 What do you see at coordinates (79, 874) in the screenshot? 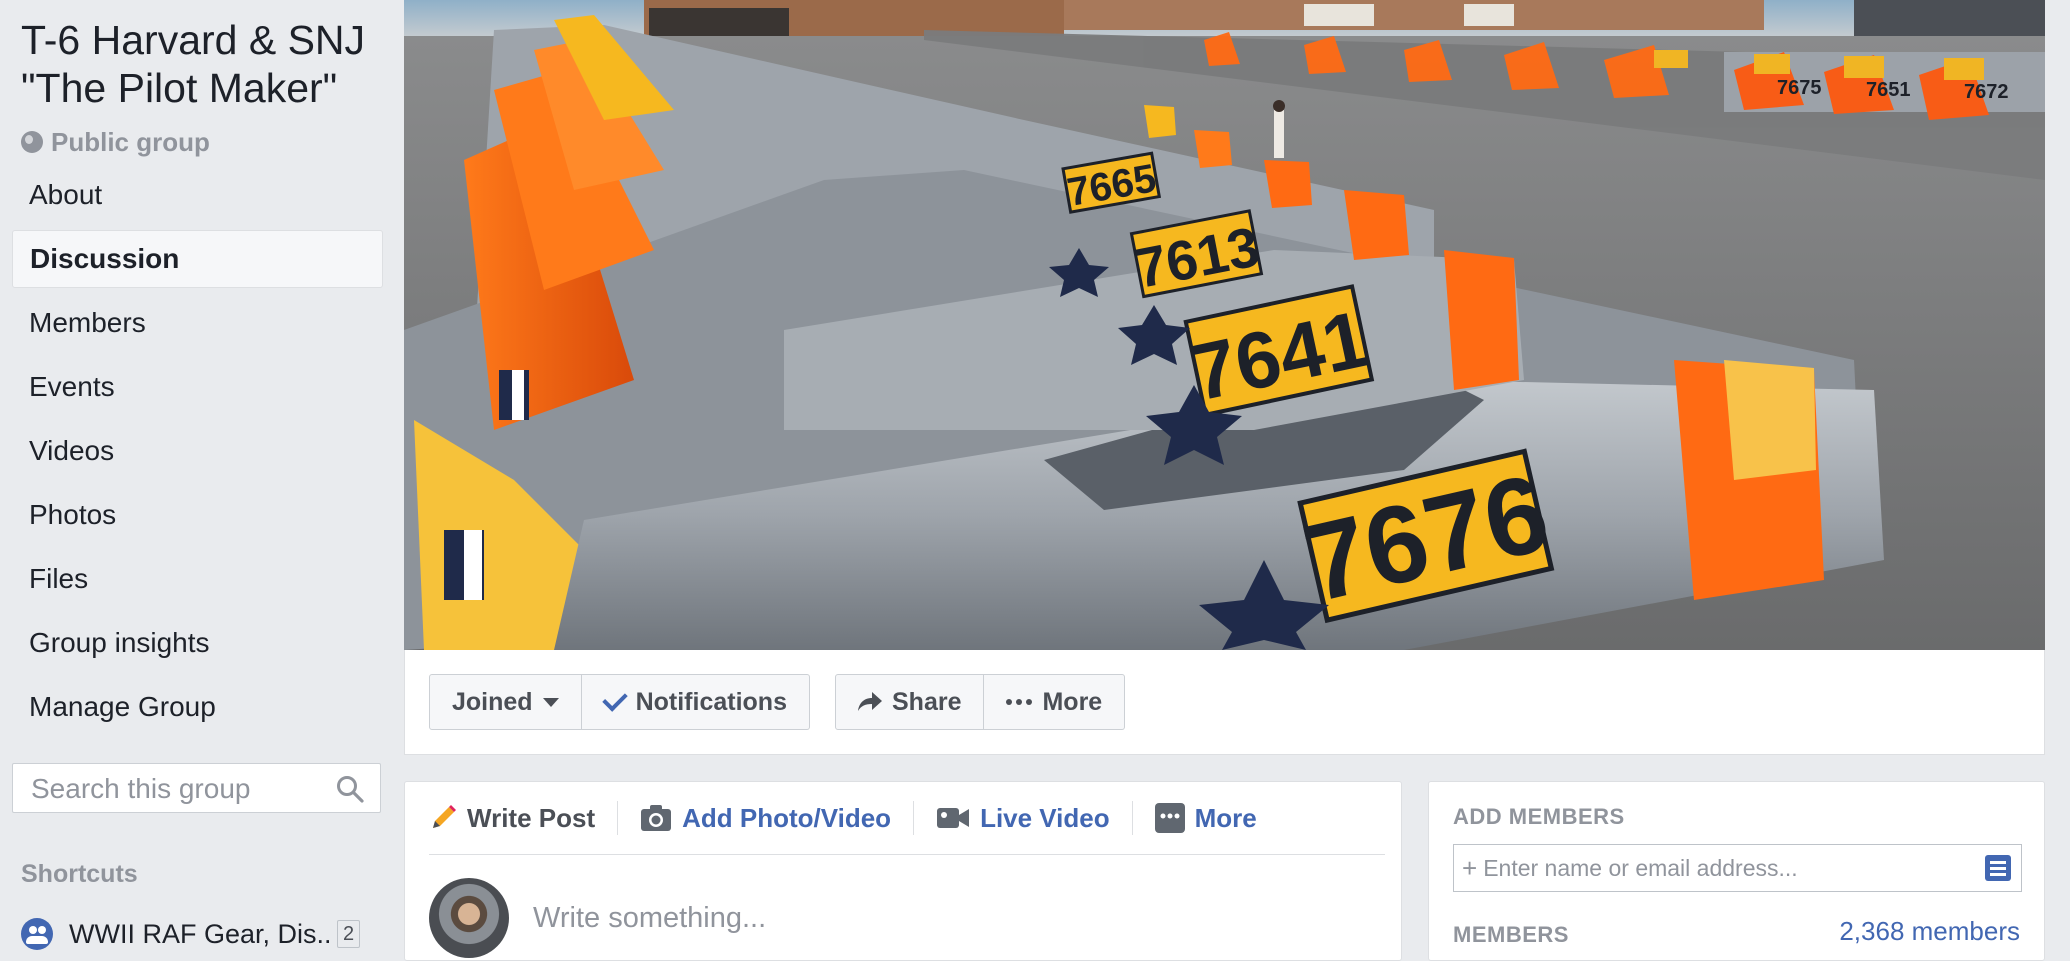
I see `shortcuts-heading: Shortcuts` at bounding box center [79, 874].